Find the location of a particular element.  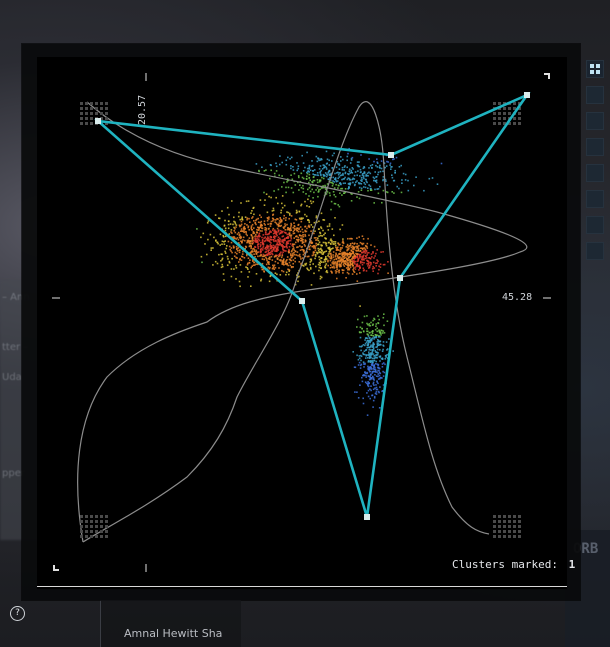

clusters-marked-count: 1 is located at coordinates (572, 564).